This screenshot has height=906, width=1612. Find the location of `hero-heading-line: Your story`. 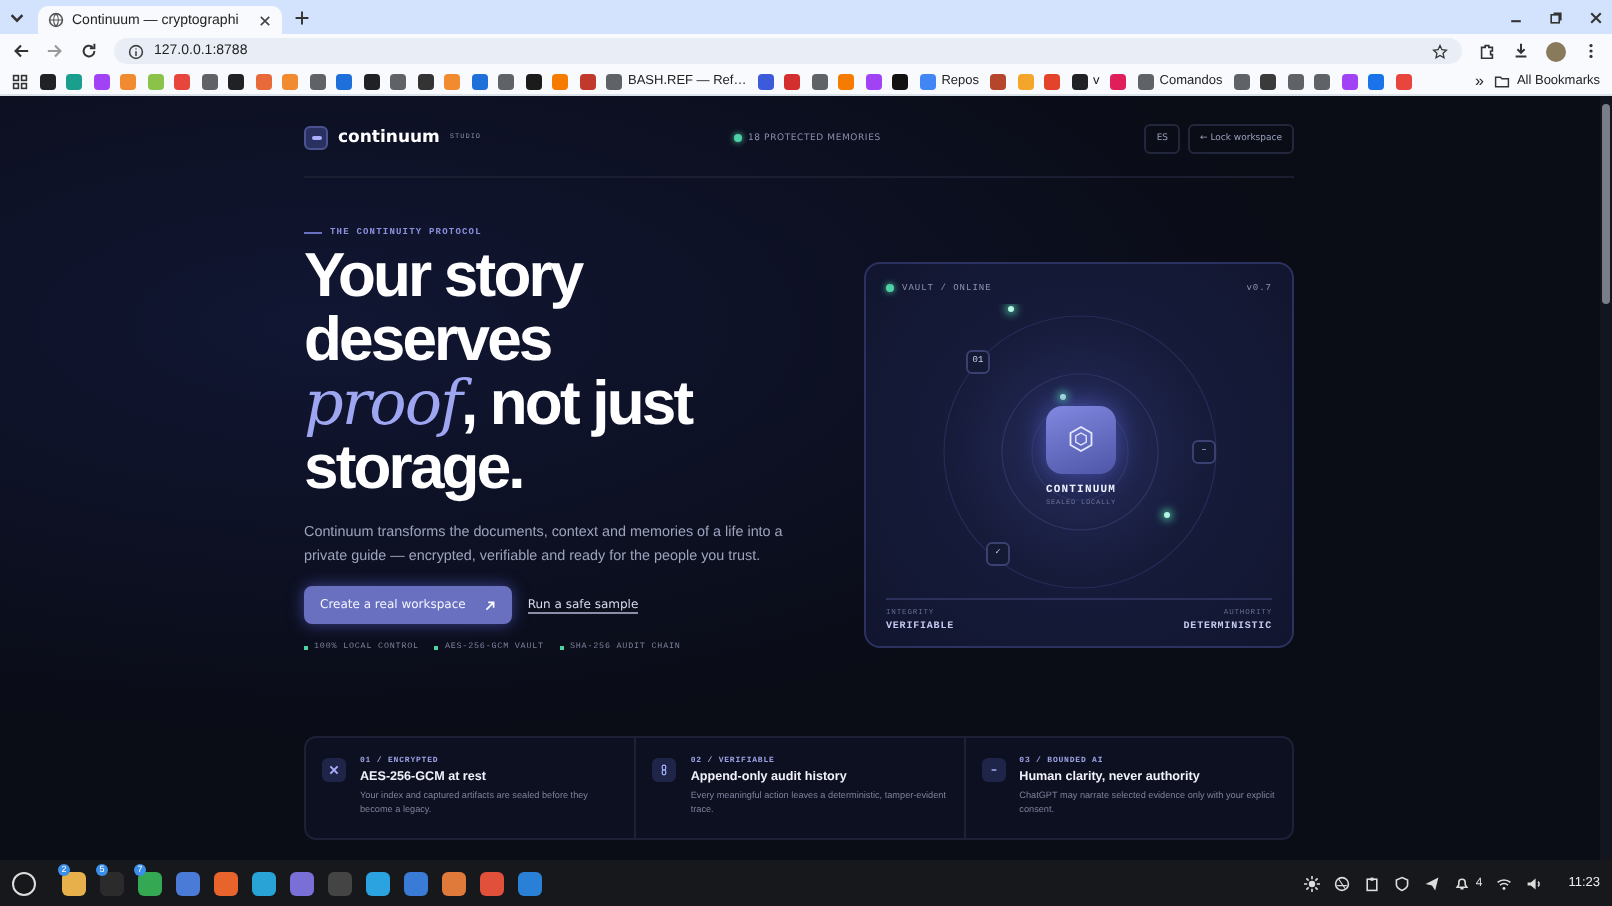

hero-heading-line: Your story is located at coordinates (444, 276).